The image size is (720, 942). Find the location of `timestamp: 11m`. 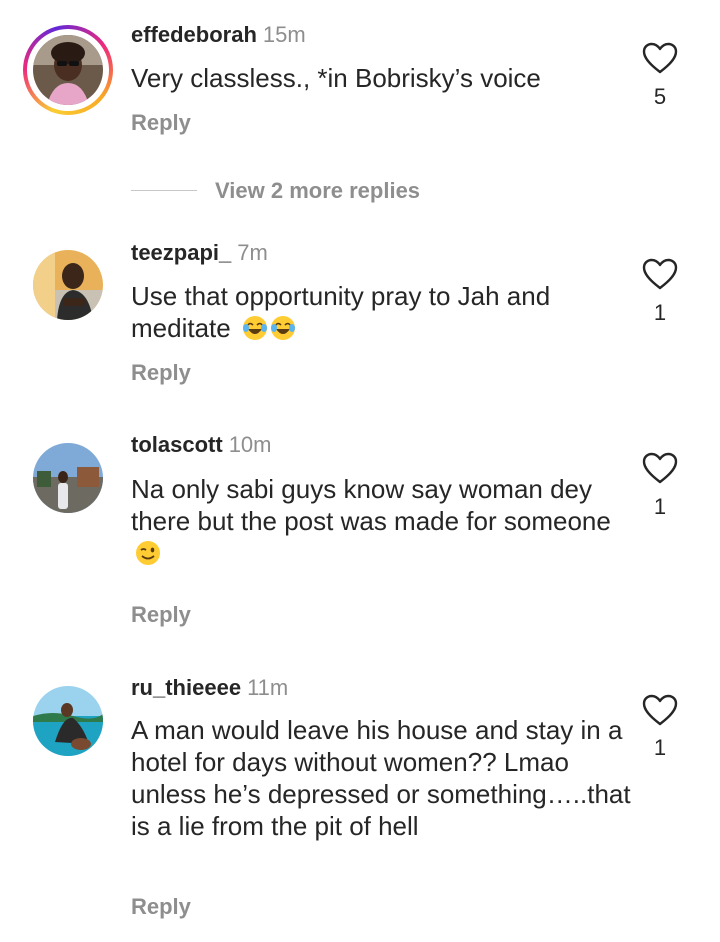

timestamp: 11m is located at coordinates (268, 687).